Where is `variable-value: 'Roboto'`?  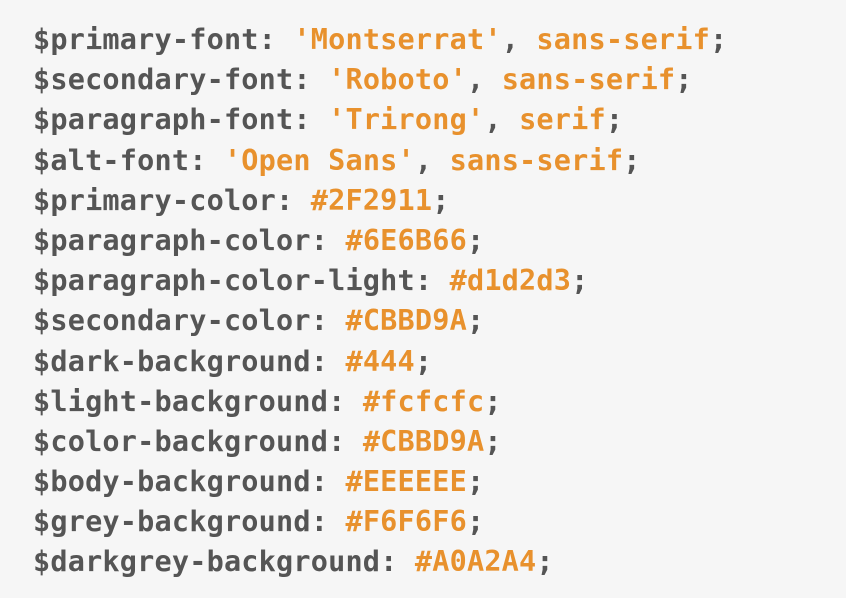
variable-value: 'Roboto' is located at coordinates (397, 80).